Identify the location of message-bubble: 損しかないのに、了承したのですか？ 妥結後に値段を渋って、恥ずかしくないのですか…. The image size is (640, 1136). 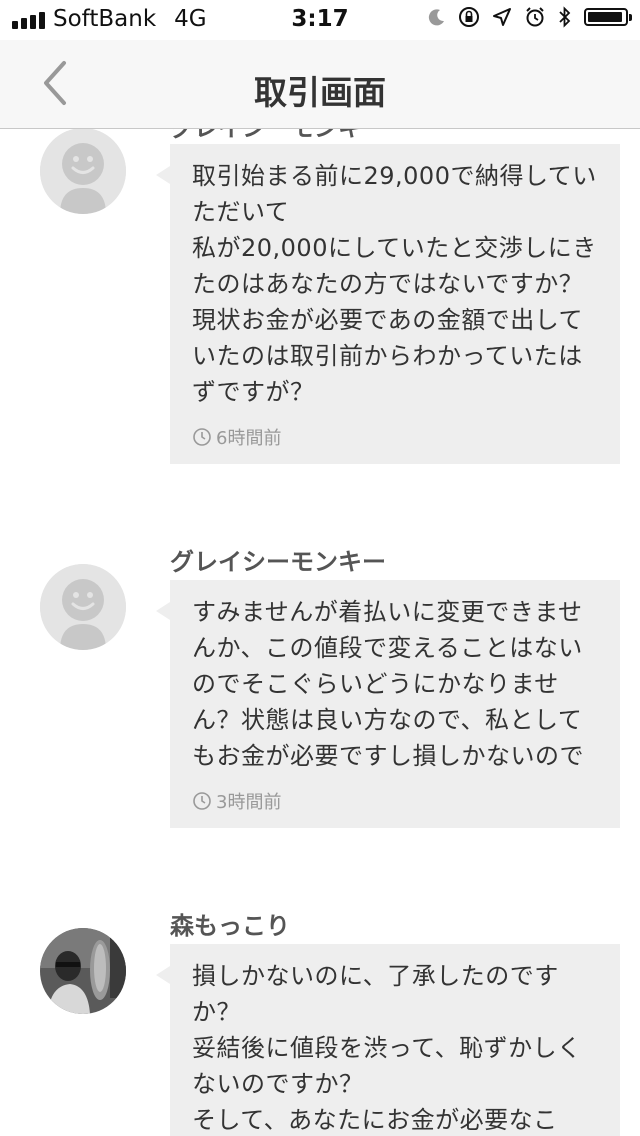
(388, 1040).